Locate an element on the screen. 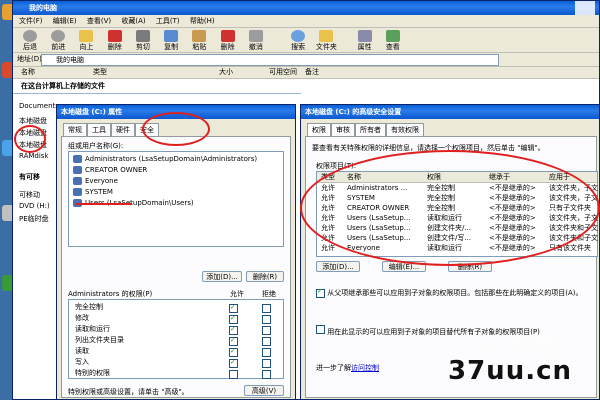 Image resolution: width=600 pixels, height=400 pixels. folder-up-icon is located at coordinates (86, 36).